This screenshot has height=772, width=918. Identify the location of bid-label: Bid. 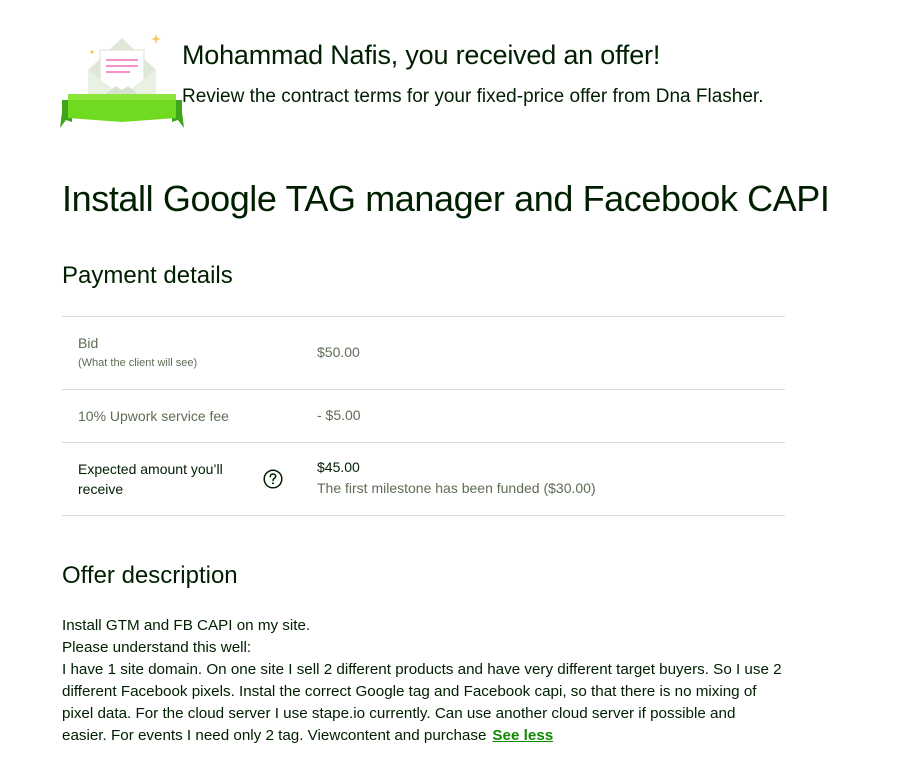
(88, 343).